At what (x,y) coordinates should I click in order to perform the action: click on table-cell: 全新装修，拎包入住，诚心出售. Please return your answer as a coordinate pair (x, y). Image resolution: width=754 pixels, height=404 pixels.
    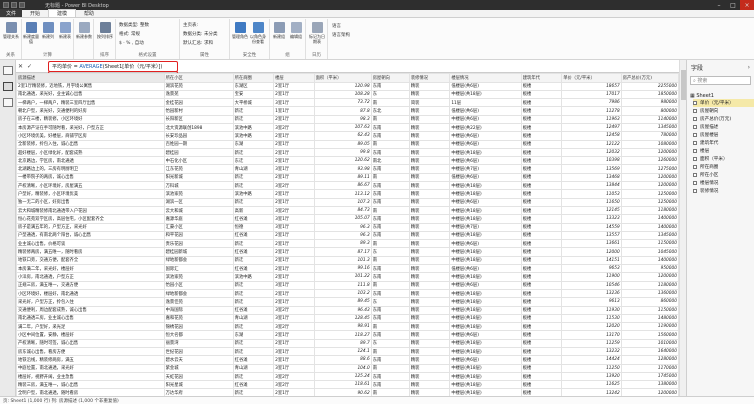
    Looking at the image, I should click on (90, 144).